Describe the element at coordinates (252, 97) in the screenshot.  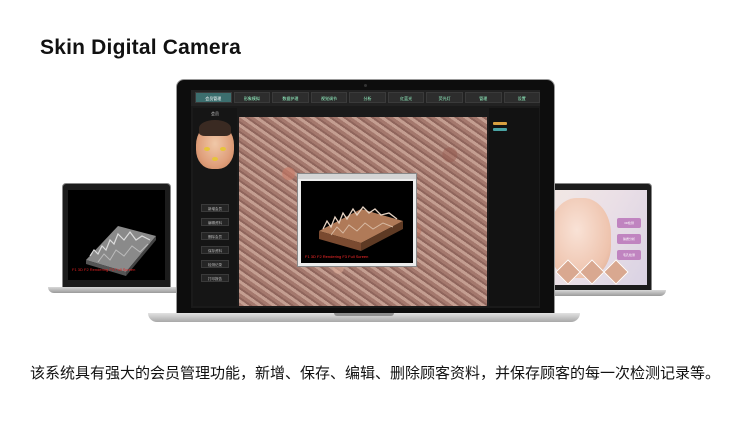
I see `tab-image-simulation: 形象模拟` at that location.